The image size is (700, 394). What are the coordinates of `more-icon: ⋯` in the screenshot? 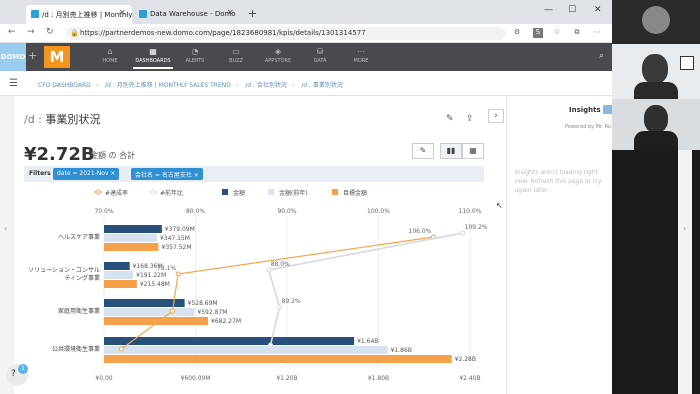 It's located at (361, 51).